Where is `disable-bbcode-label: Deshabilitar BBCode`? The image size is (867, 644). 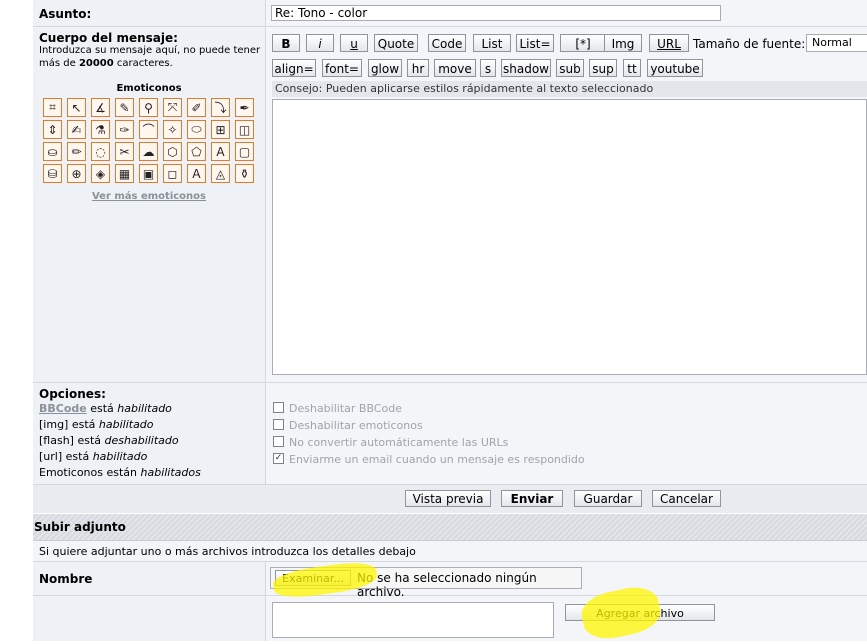 disable-bbcode-label: Deshabilitar BBCode is located at coordinates (345, 408).